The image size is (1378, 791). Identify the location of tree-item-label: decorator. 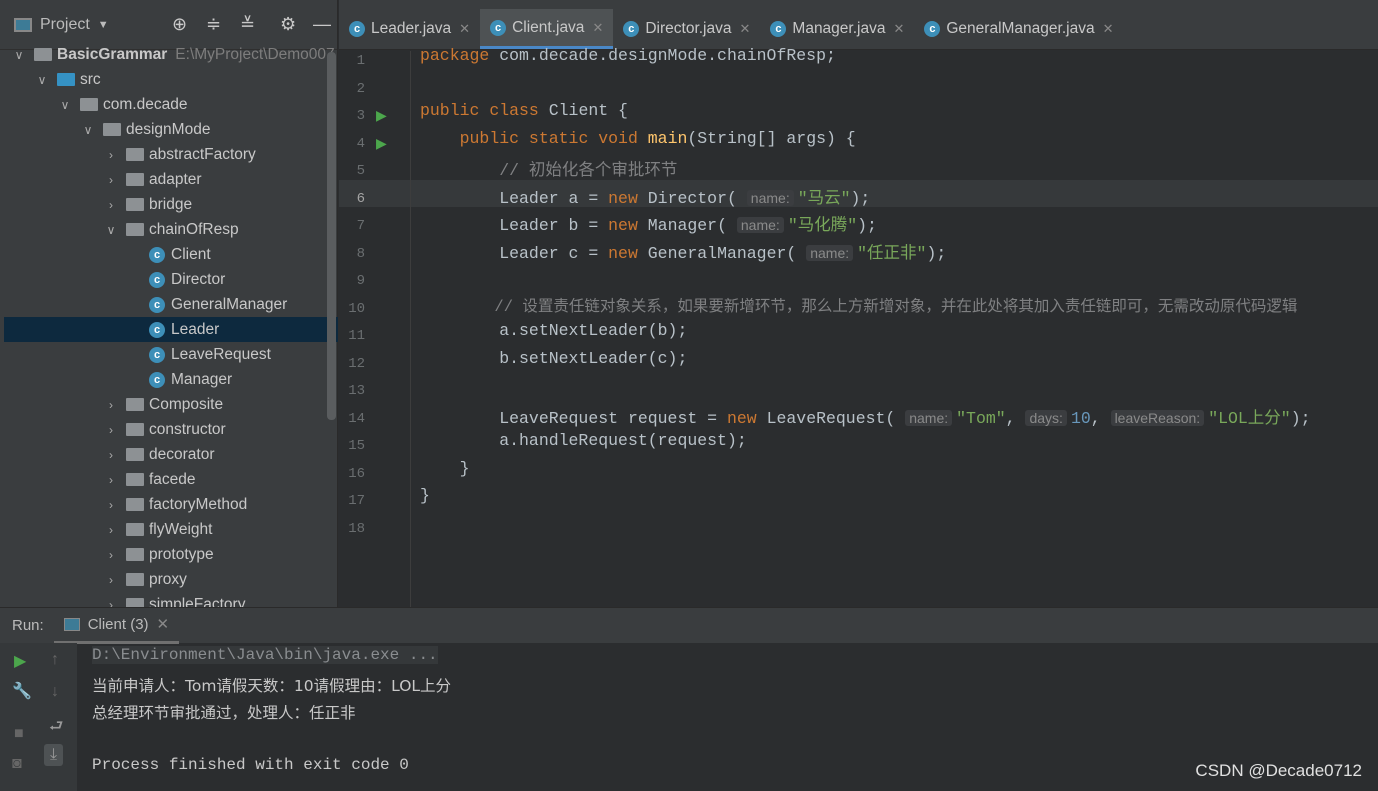
(182, 454).